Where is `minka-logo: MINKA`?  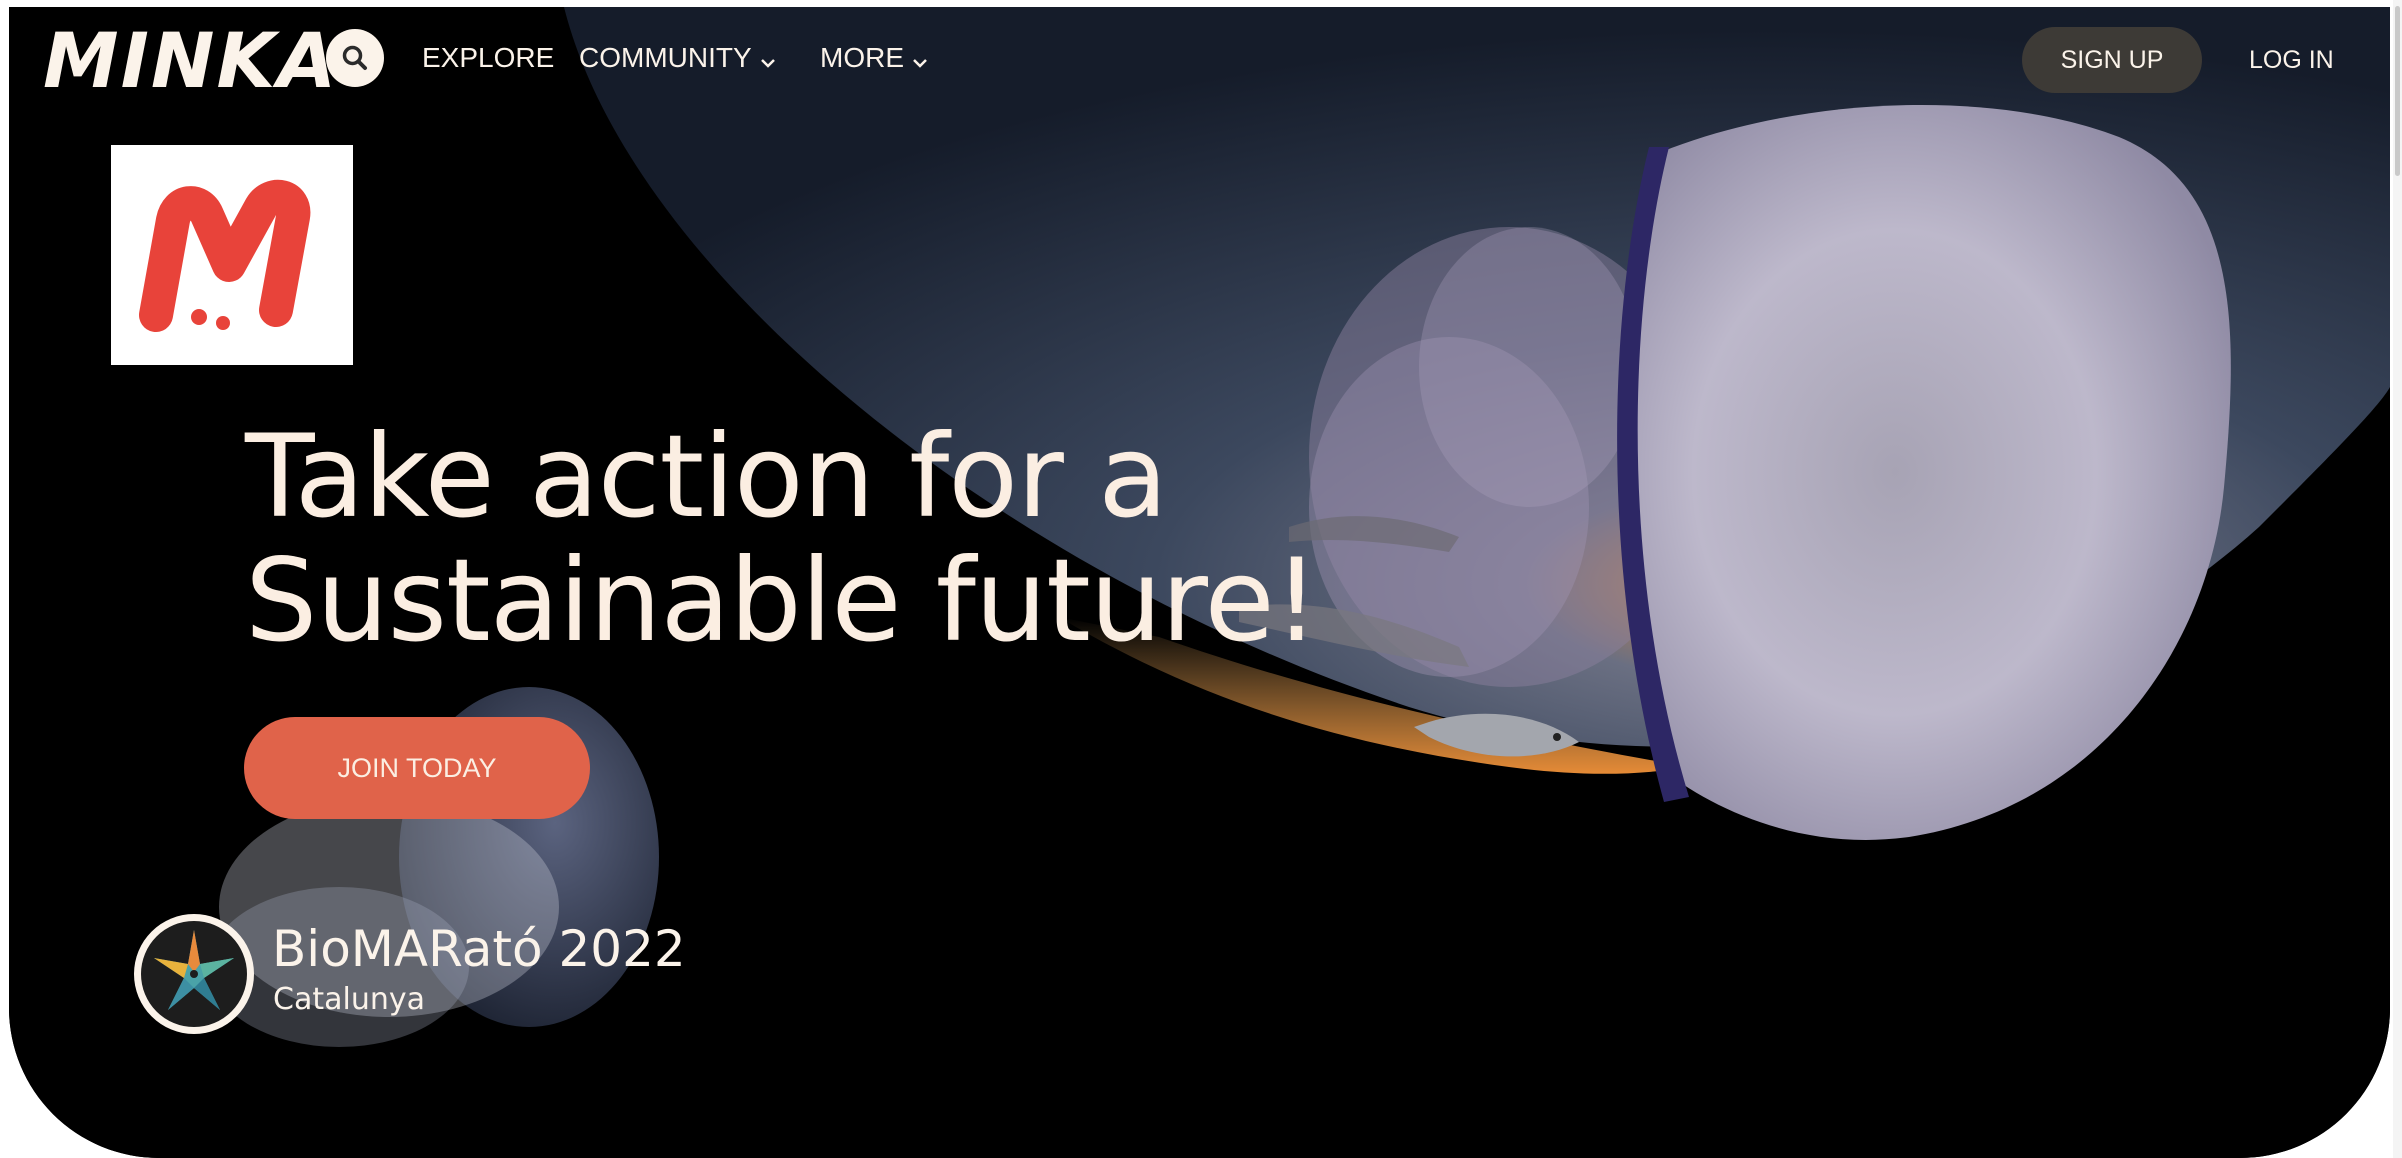 minka-logo: MINKA is located at coordinates (190, 61).